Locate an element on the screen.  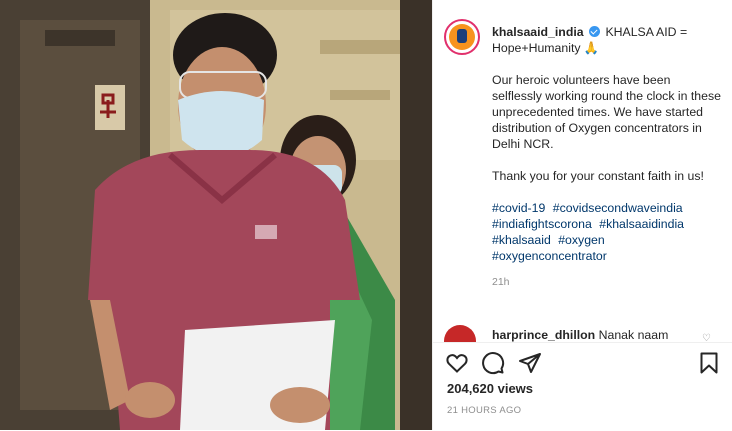
author-username: khalsaaid_india is located at coordinates (538, 32).